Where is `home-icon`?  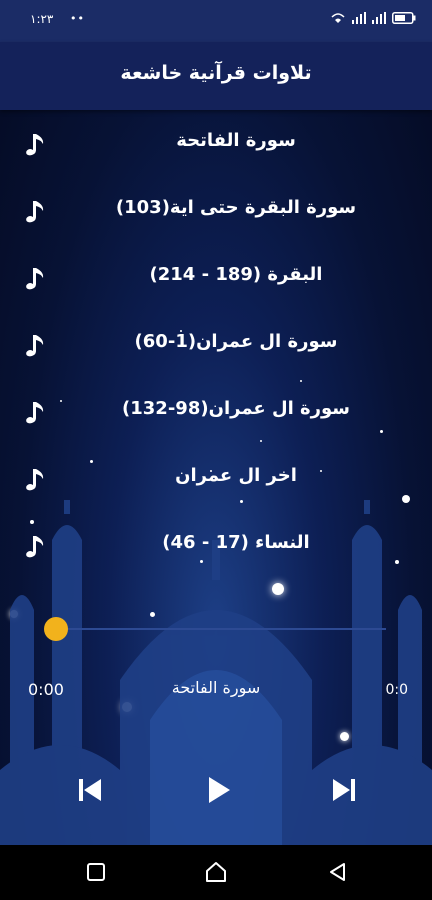 home-icon is located at coordinates (216, 872).